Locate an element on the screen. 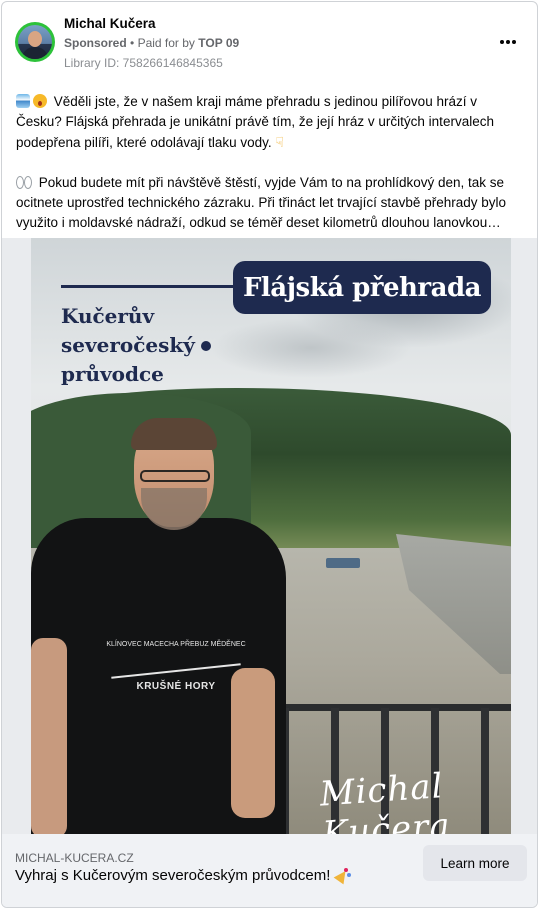 Image resolution: width=539 pixels, height=909 pixels. shirt-map-line is located at coordinates (176, 671).